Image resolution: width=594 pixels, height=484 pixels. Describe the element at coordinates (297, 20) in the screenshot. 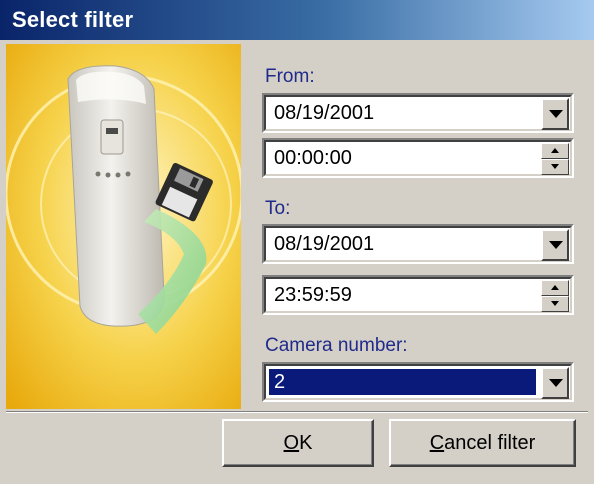

I see `title-bar: Select filter` at that location.